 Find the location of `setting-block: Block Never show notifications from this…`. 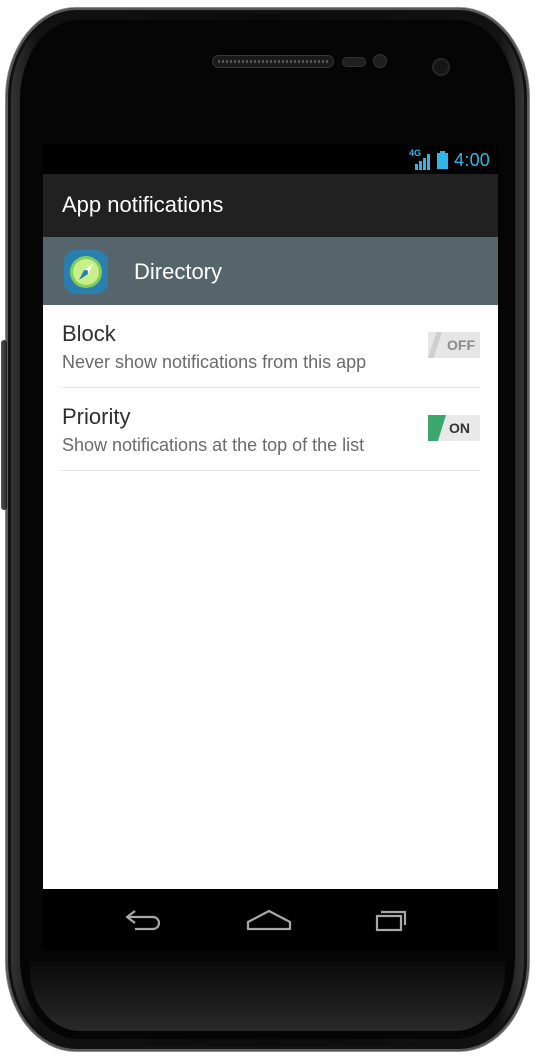

setting-block: Block Never show notifications from this… is located at coordinates (270, 346).